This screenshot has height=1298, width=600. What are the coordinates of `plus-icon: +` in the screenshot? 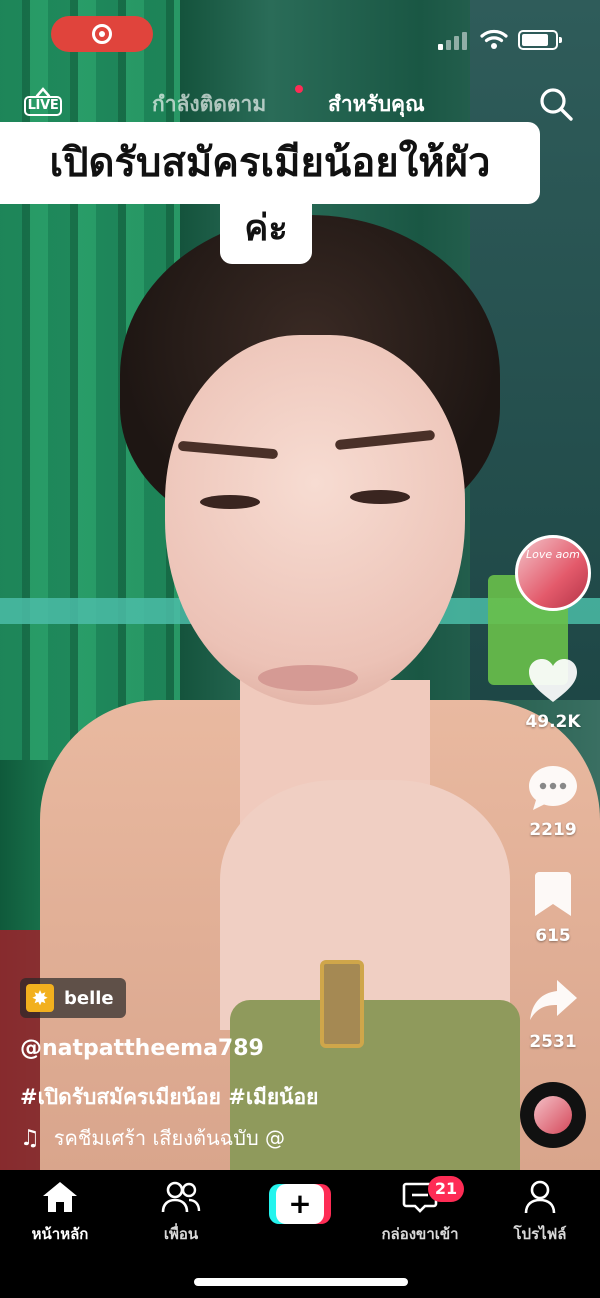 It's located at (300, 1204).